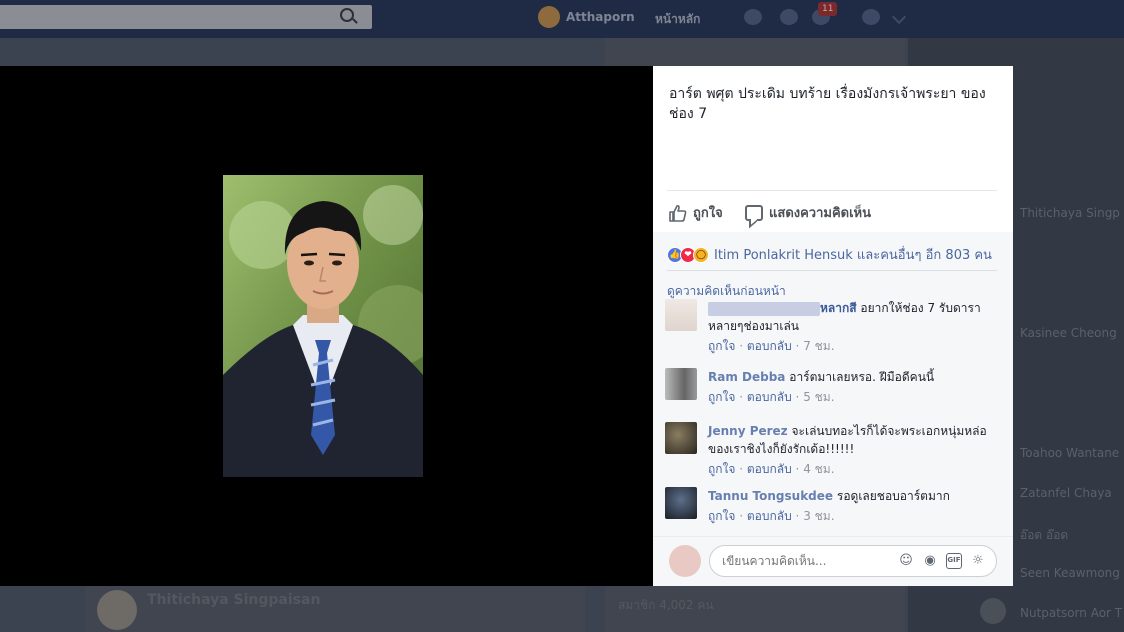  Describe the element at coordinates (954, 561) in the screenshot. I see `gif-icon: GIF` at that location.